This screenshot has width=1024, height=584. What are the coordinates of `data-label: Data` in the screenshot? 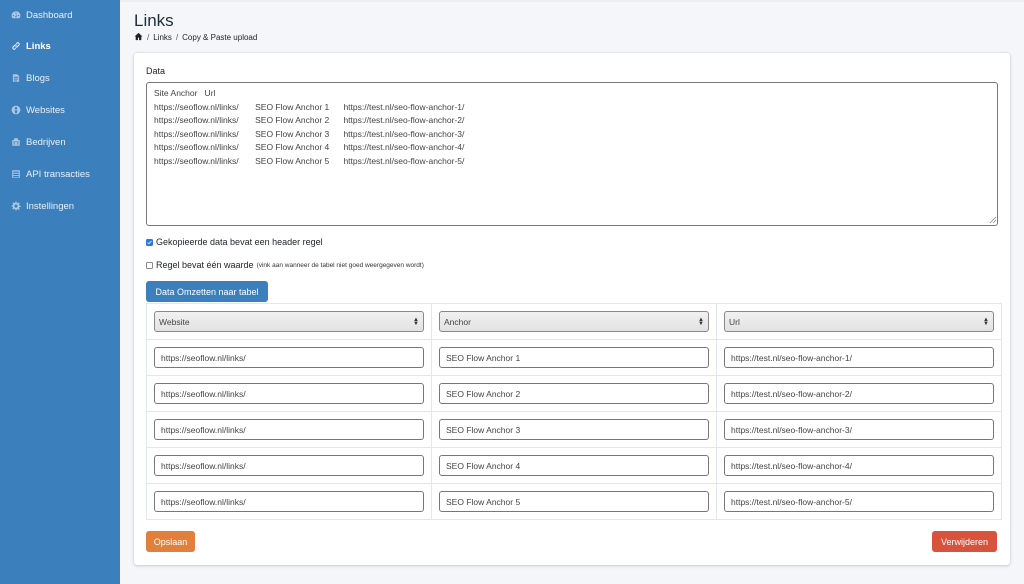 It's located at (156, 71).